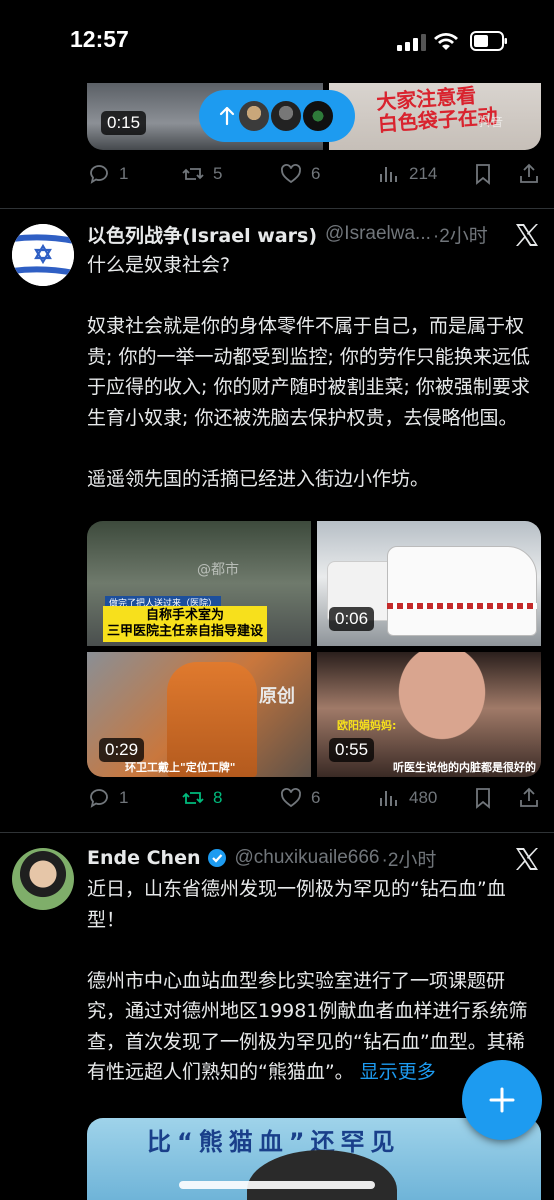  I want to click on media-person, so click(322, 1175).